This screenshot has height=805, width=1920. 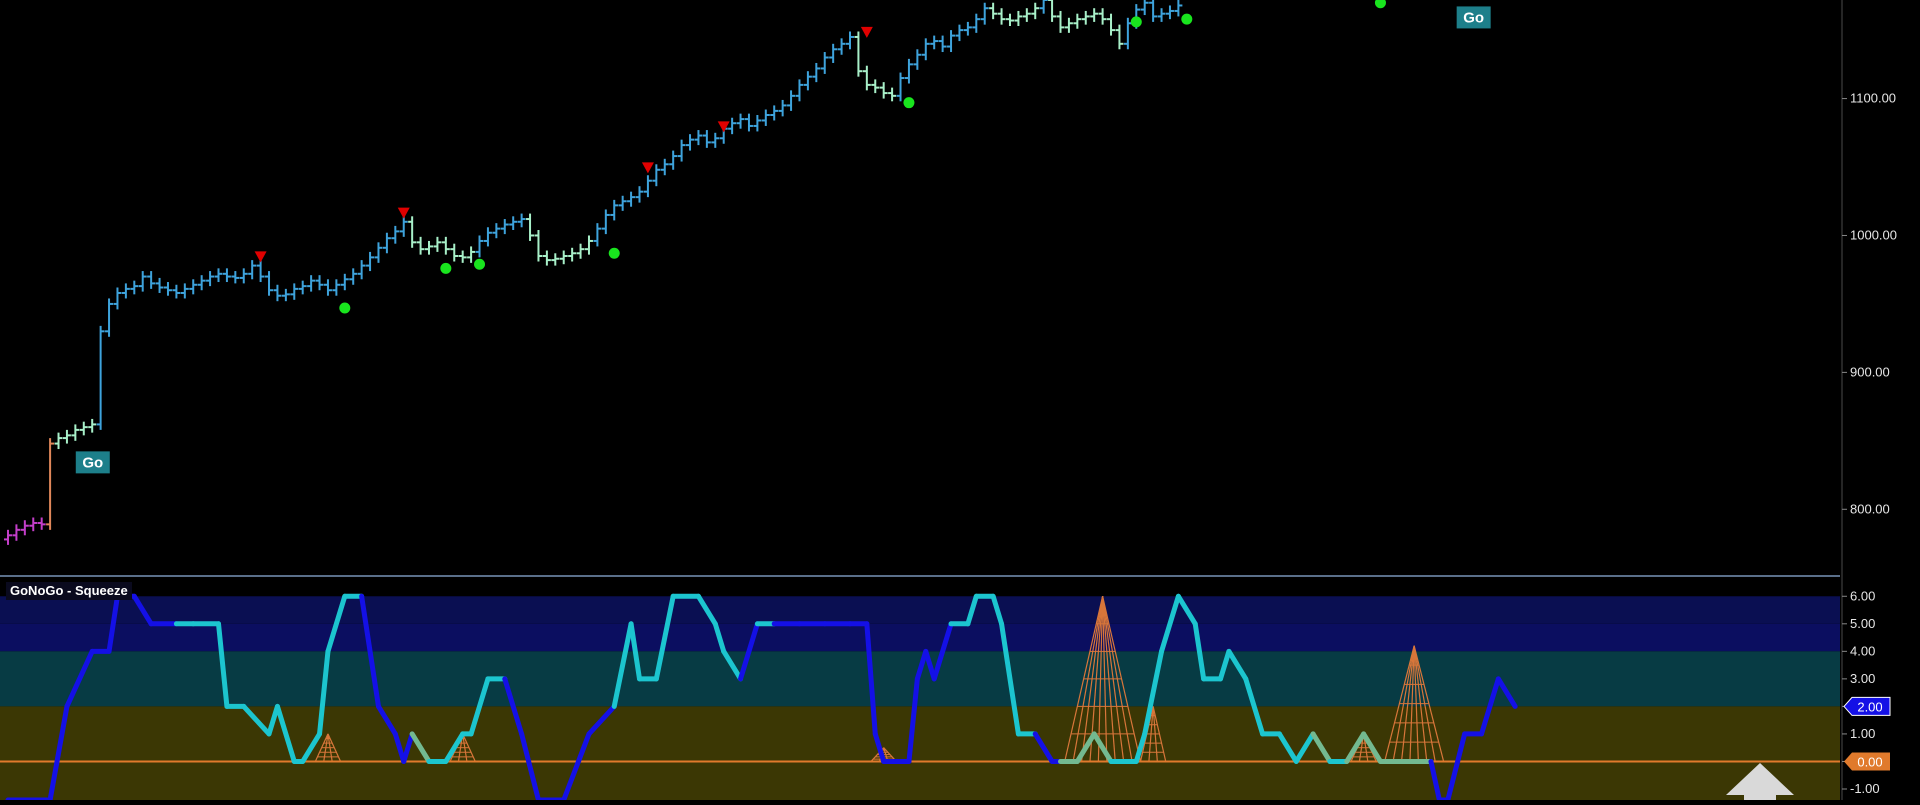 I want to click on price-axis-label: 1100.00, so click(x=1873, y=98).